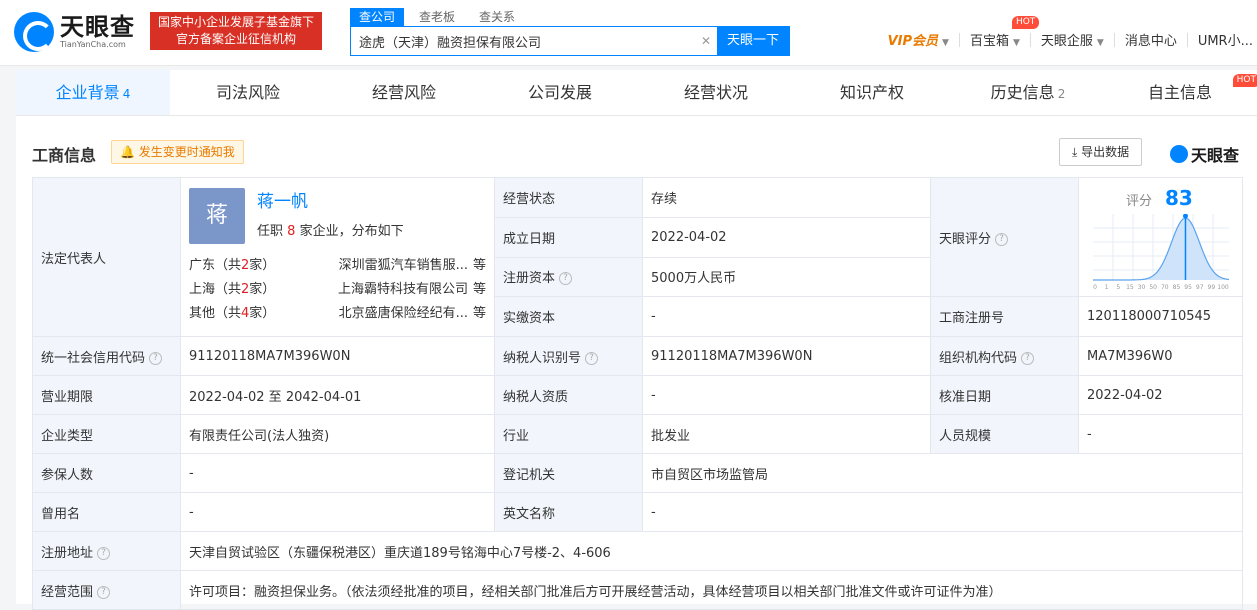 The image size is (1257, 610). Describe the element at coordinates (1160, 395) in the screenshot. I see `approve-date-value: 2022-04-02` at that location.